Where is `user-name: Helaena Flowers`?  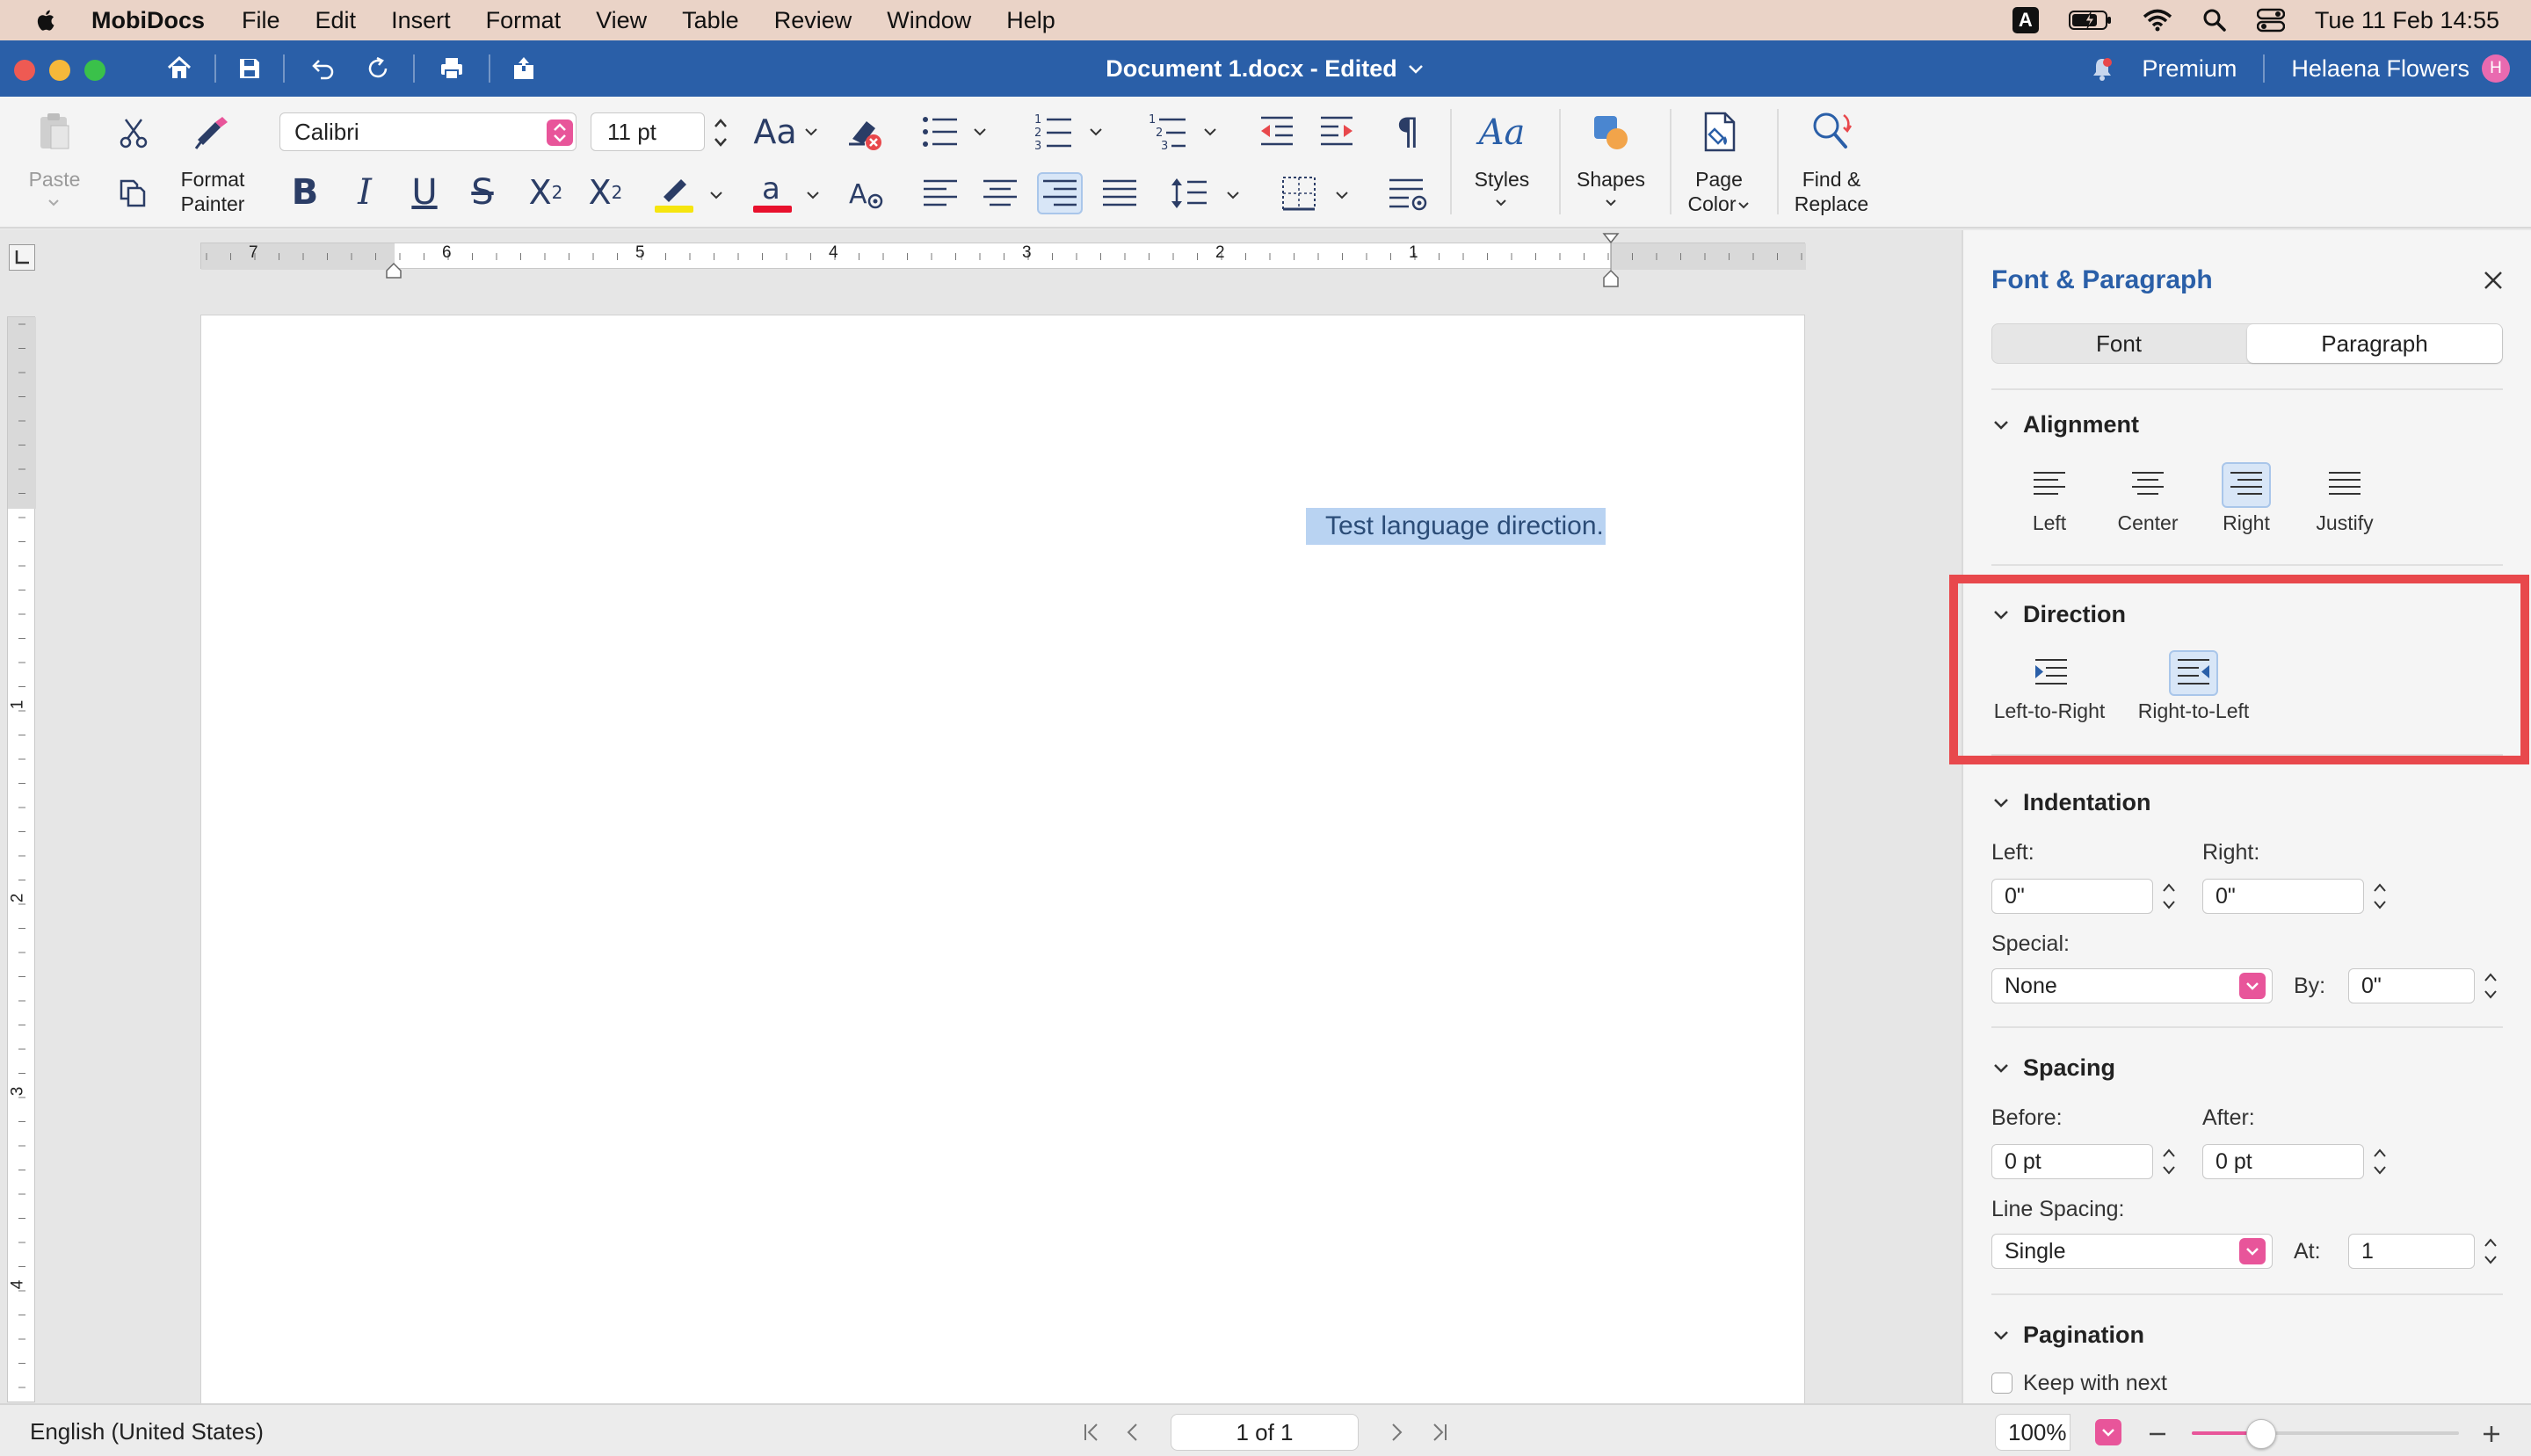 user-name: Helaena Flowers is located at coordinates (2380, 69).